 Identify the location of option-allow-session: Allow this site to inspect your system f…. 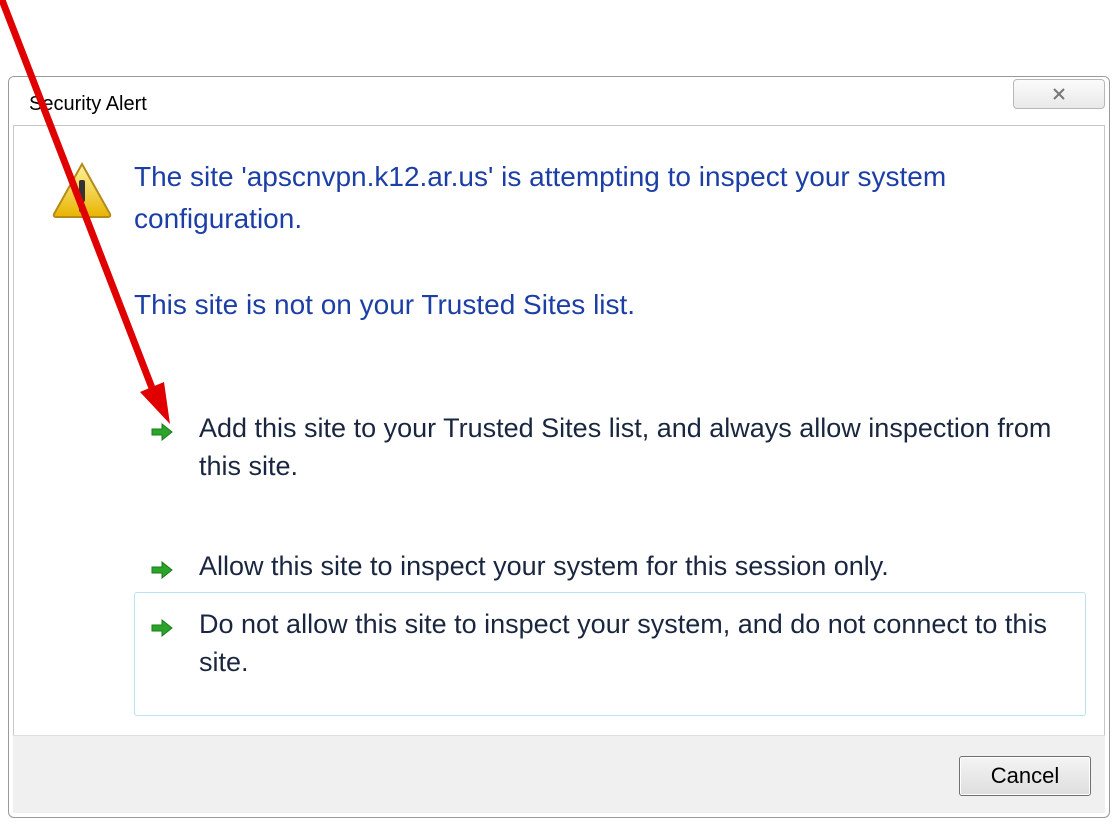
(610, 566).